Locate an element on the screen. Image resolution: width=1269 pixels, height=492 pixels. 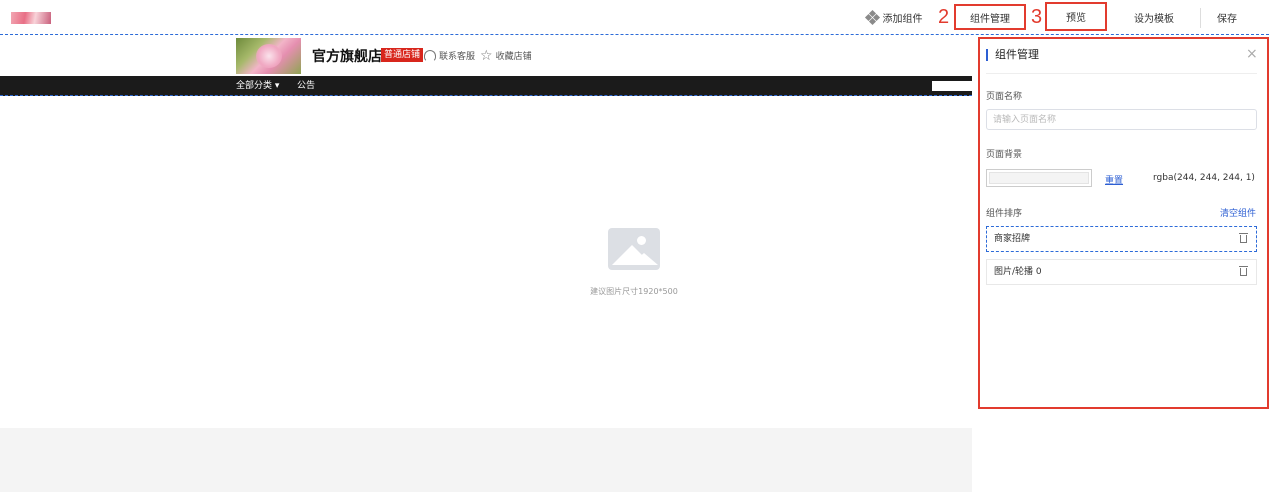
shop-logo-image is located at coordinates (268, 56).